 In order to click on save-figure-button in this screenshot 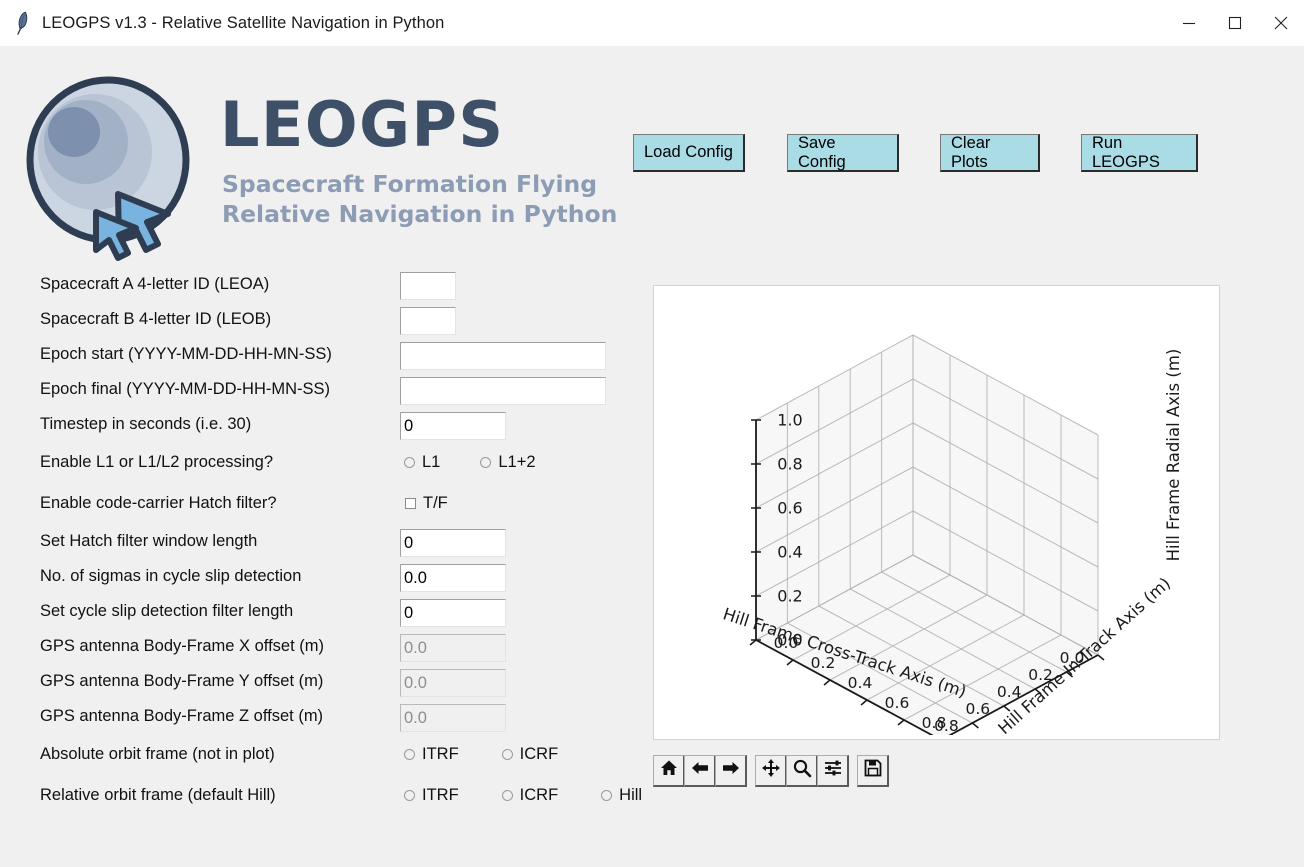, I will do `click(873, 771)`.